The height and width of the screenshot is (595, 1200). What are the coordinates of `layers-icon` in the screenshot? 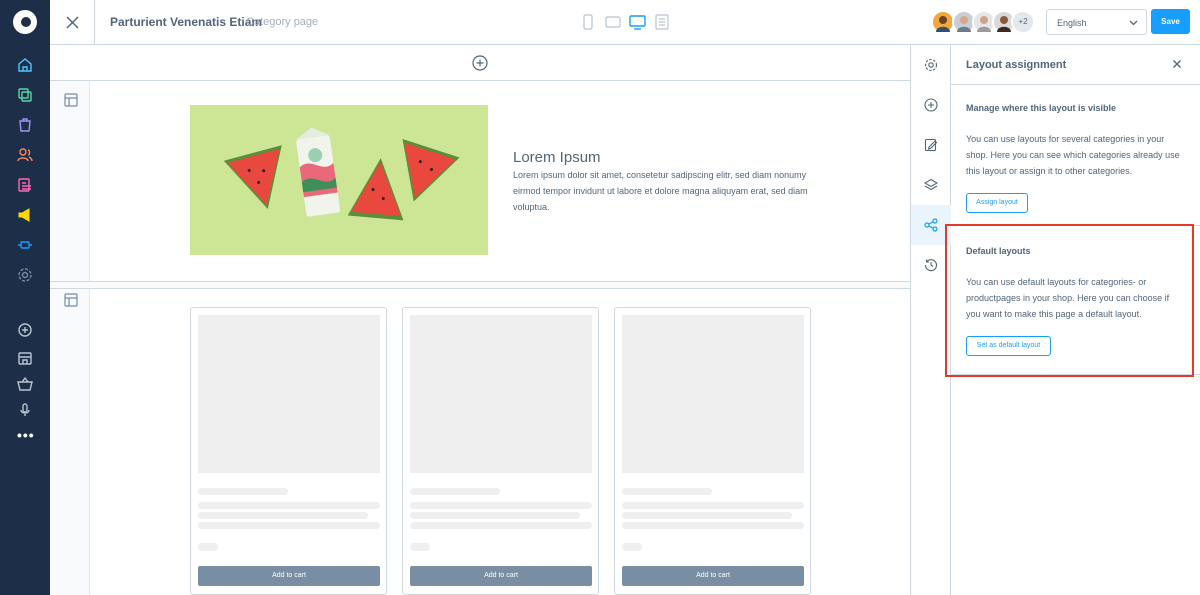 It's located at (931, 184).